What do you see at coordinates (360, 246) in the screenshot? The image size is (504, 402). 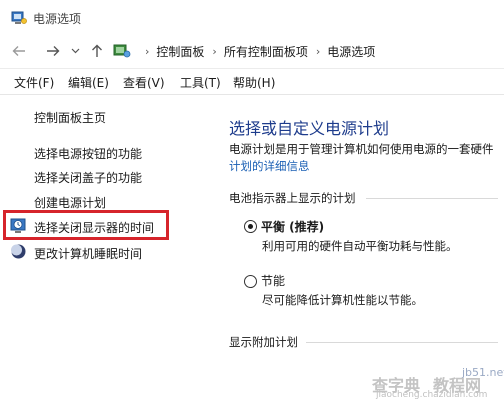 I see `plan-desc-balanced: 利用可用的硬件自动平衡功耗与性能。` at bounding box center [360, 246].